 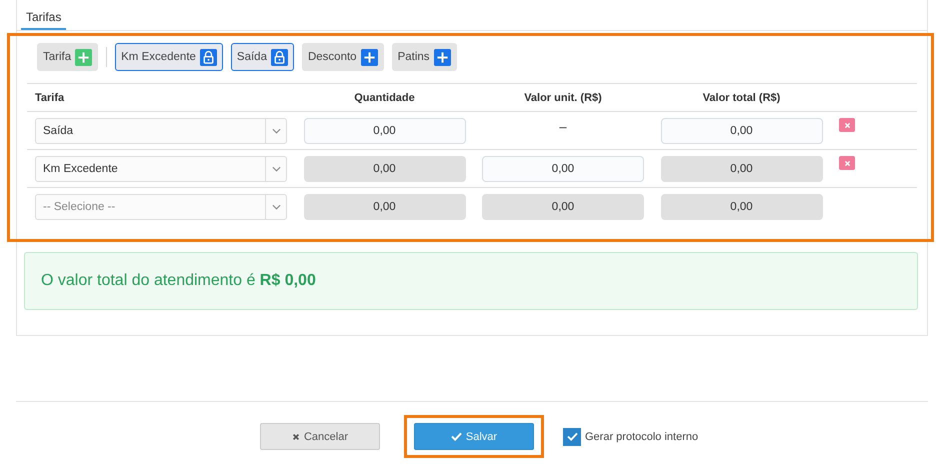 What do you see at coordinates (424, 57) in the screenshot?
I see `tariff-chip: Patins` at bounding box center [424, 57].